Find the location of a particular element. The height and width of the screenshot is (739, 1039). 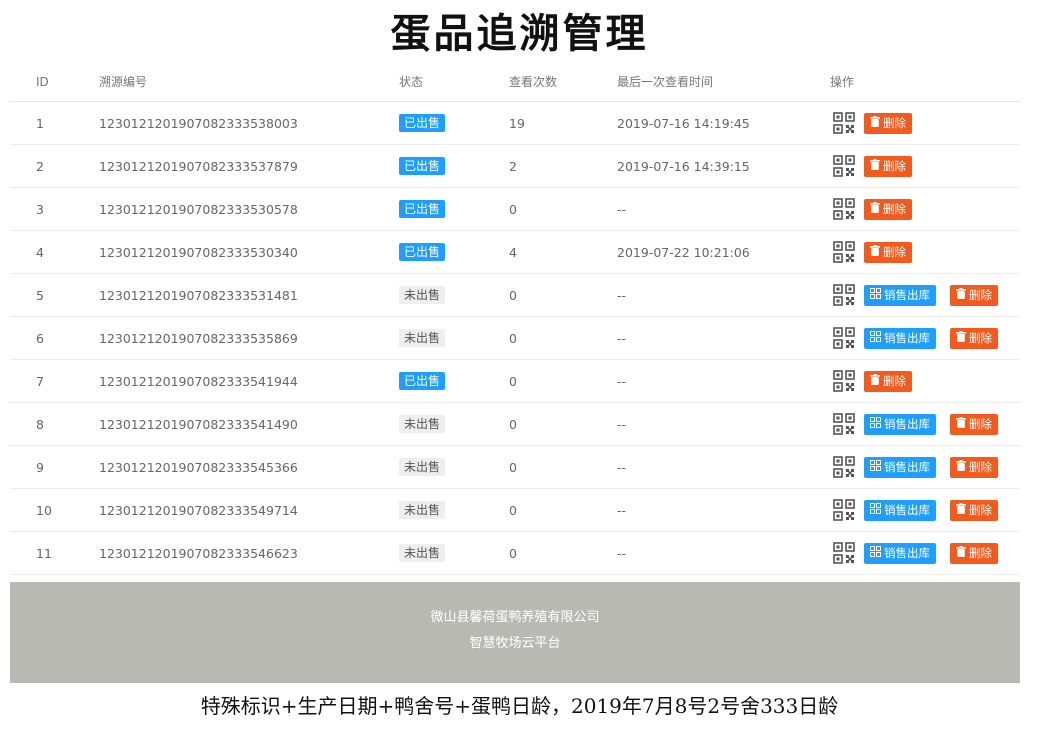

status-cell: 已出售 is located at coordinates (422, 123).